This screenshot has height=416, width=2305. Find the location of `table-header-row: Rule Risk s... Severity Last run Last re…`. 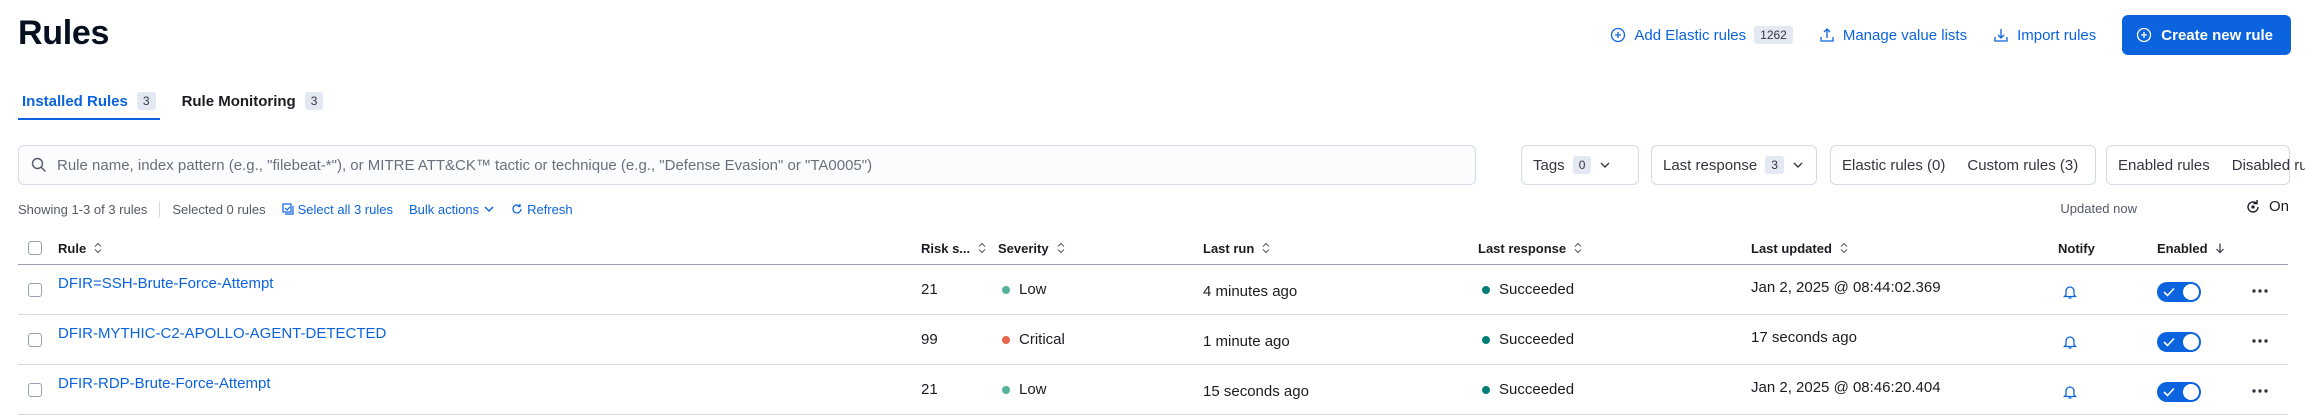

table-header-row: Rule Risk s... Severity Last run Last re… is located at coordinates (1153, 248).